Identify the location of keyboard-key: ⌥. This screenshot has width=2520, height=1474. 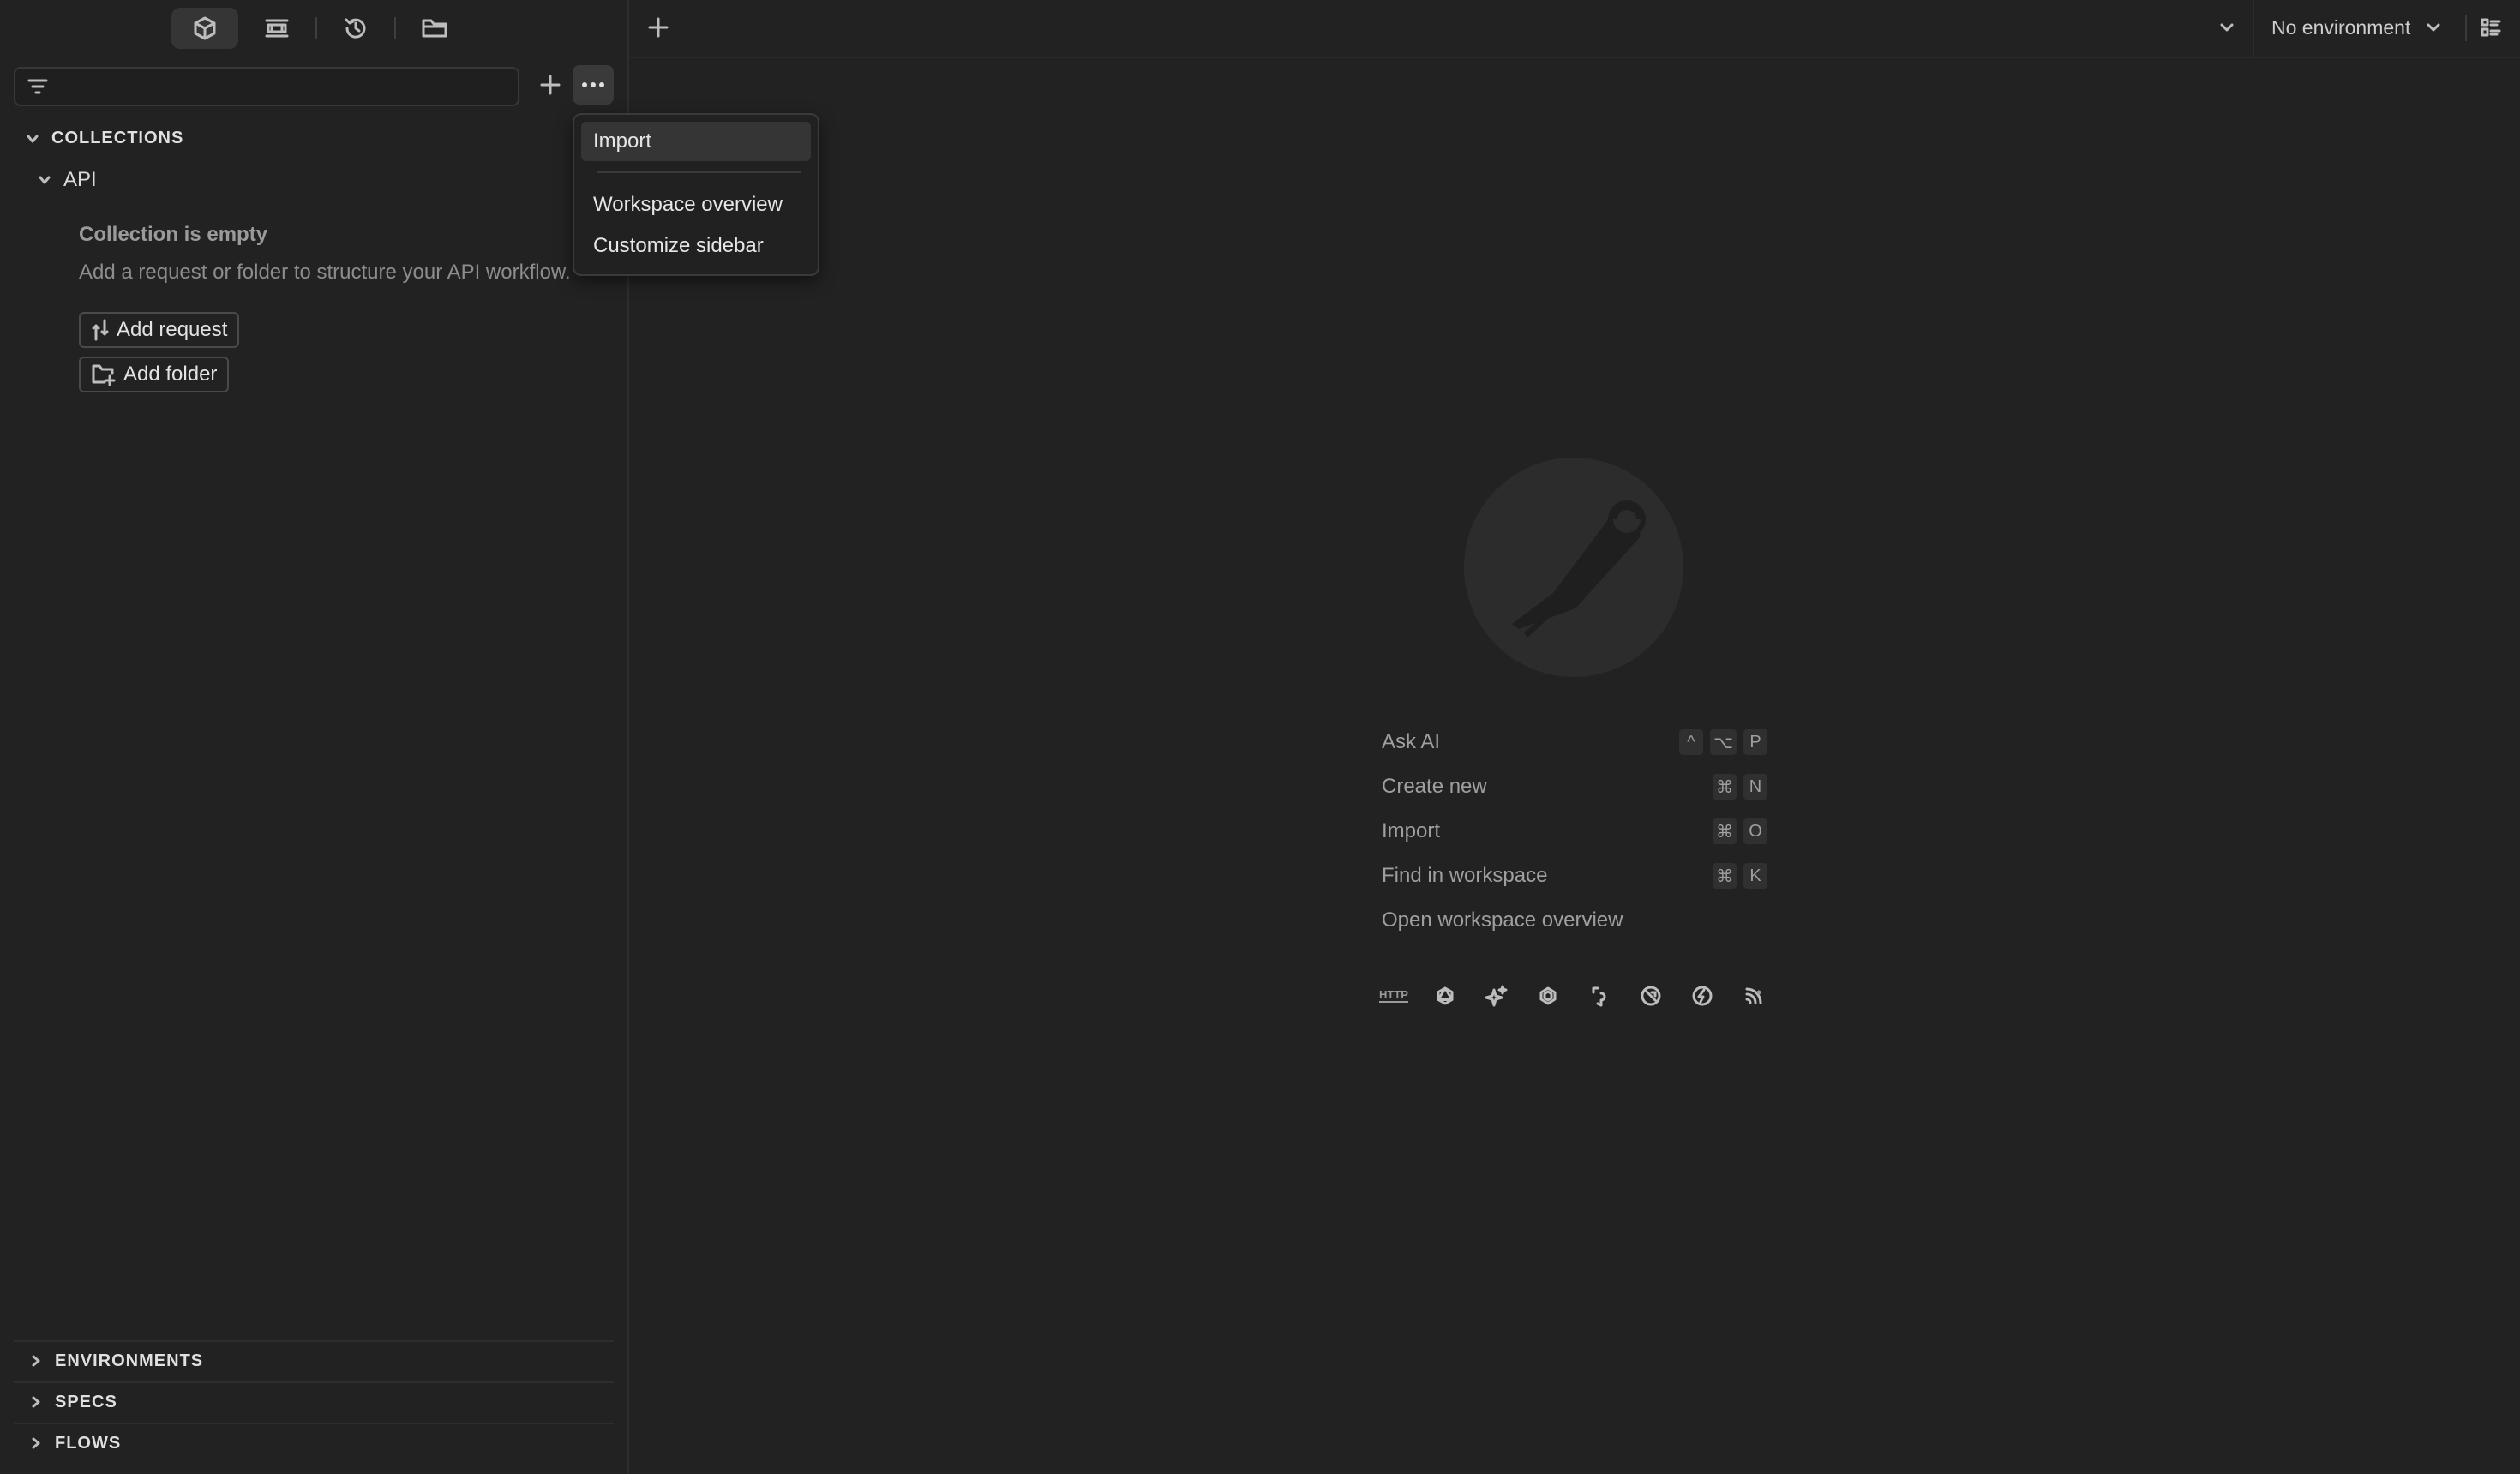
(1723, 742).